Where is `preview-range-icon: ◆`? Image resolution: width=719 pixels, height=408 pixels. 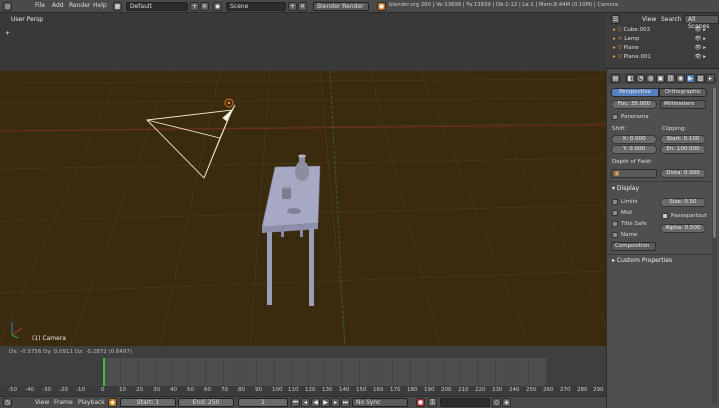
preview-range-icon: ◆ is located at coordinates (112, 402).